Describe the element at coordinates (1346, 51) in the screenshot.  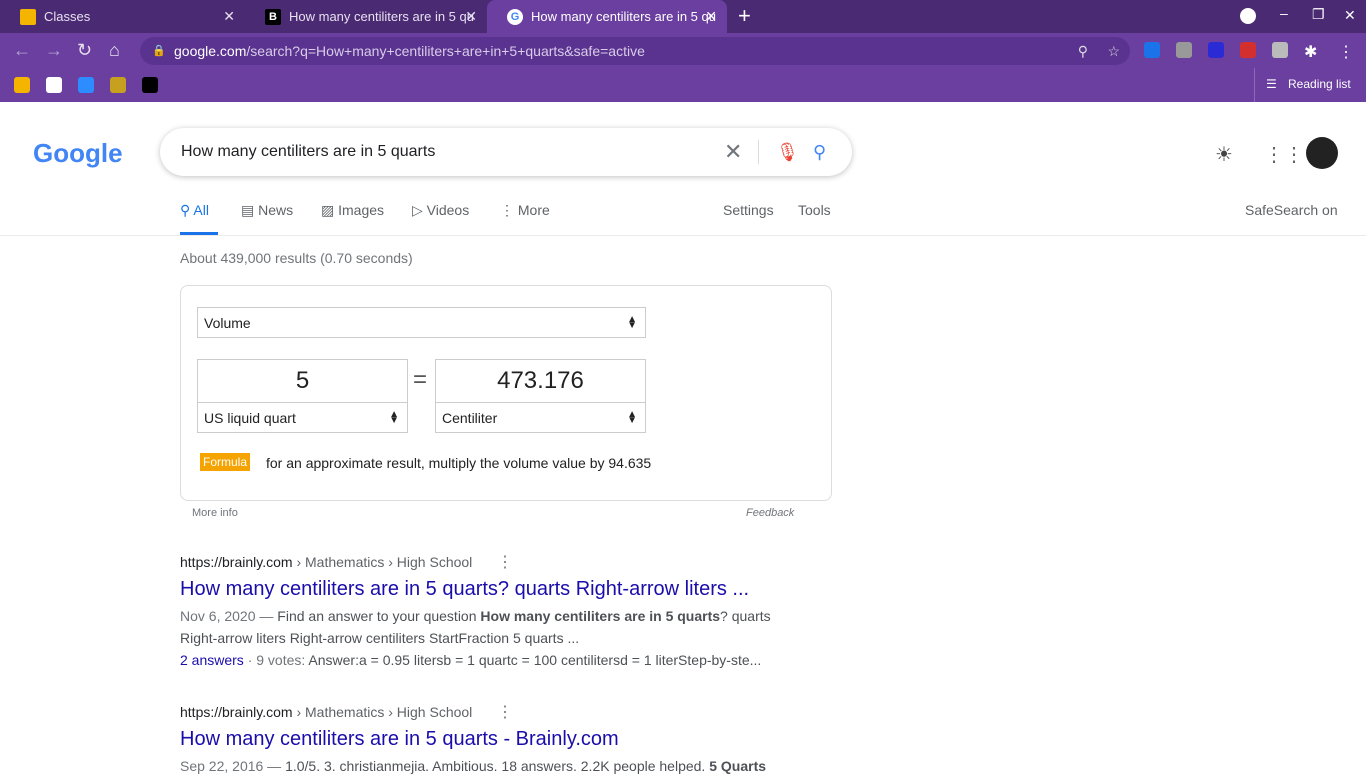
I see `menu-icon: ⋮` at that location.